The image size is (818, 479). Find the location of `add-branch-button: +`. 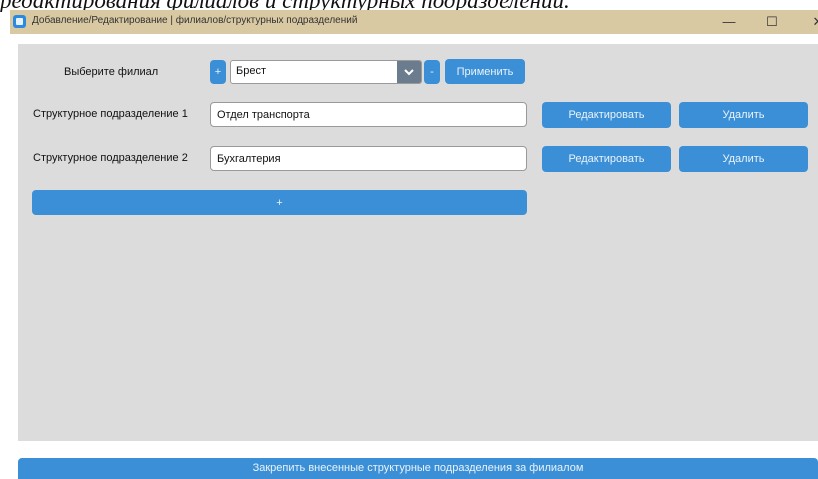

add-branch-button: + is located at coordinates (218, 72).